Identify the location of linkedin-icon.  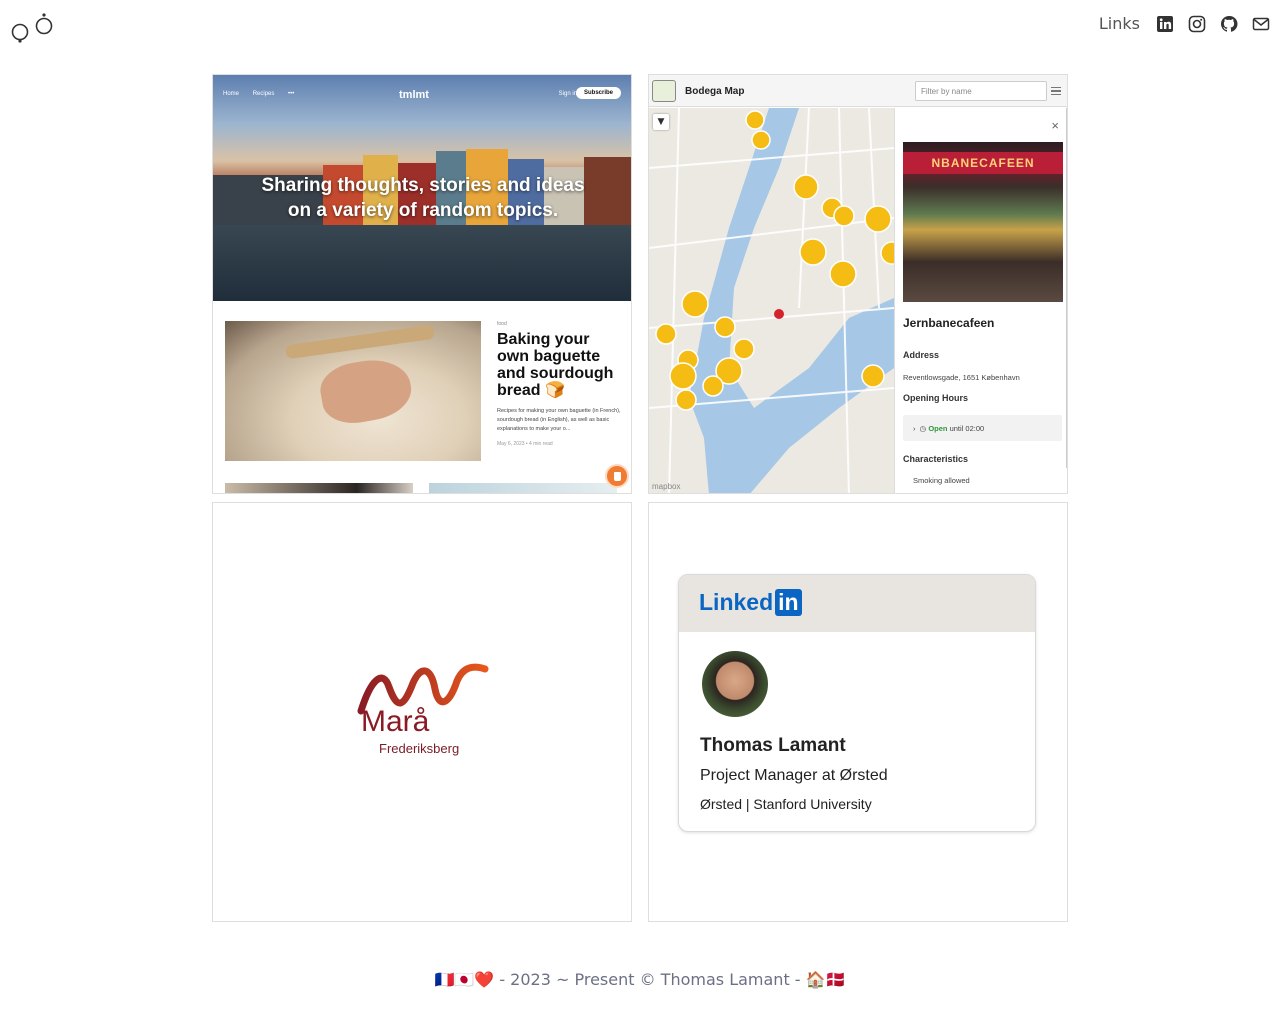
(1165, 24).